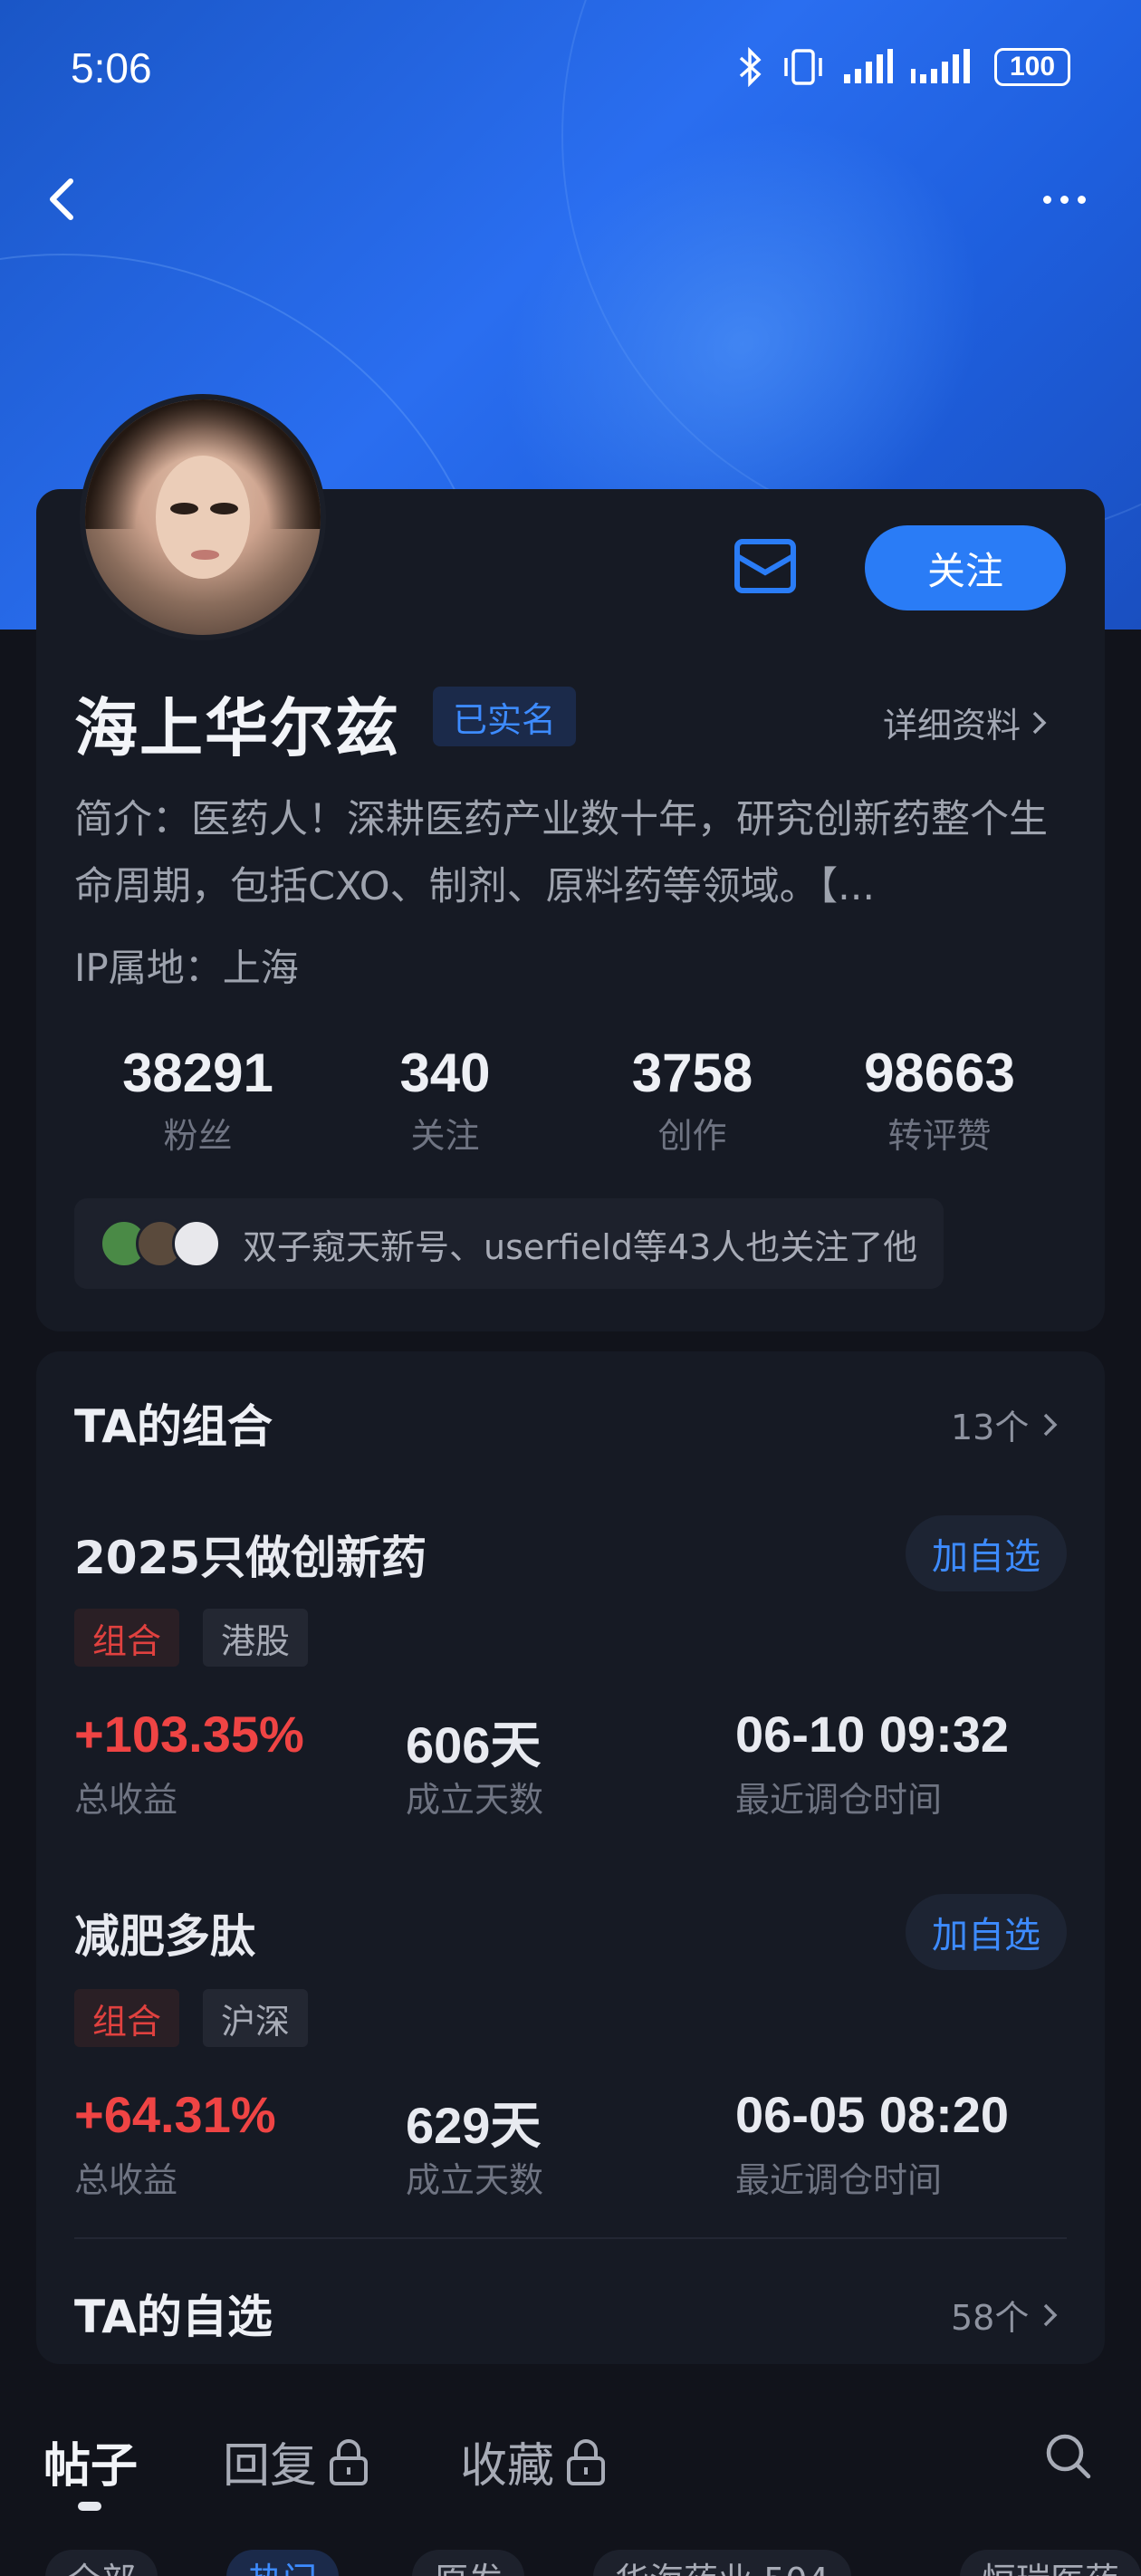 Image resolution: width=1141 pixels, height=2576 pixels. I want to click on search-icon, so click(1068, 2456).